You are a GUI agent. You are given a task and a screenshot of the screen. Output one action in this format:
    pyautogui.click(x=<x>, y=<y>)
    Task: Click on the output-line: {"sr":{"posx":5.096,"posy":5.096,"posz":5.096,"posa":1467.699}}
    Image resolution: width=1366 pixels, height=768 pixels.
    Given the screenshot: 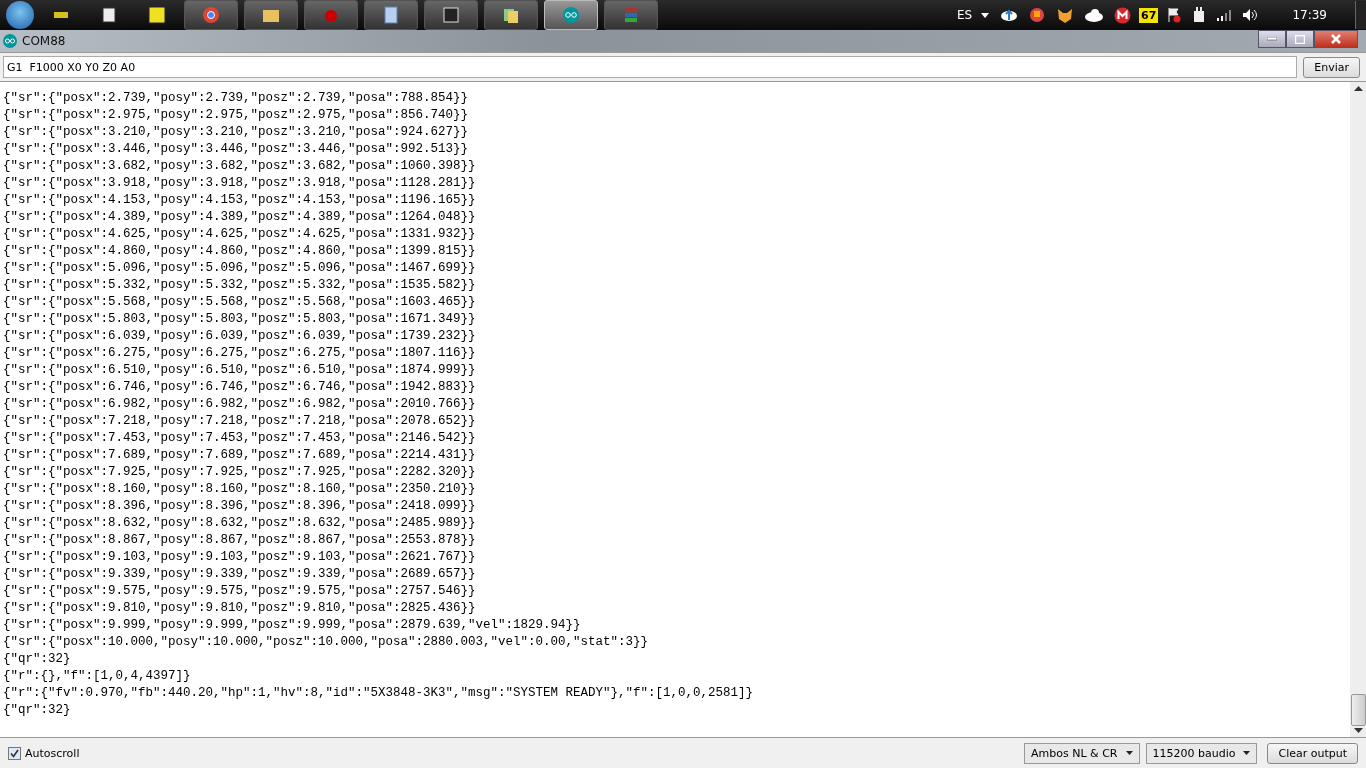 What is the action you would take?
    pyautogui.click(x=240, y=268)
    